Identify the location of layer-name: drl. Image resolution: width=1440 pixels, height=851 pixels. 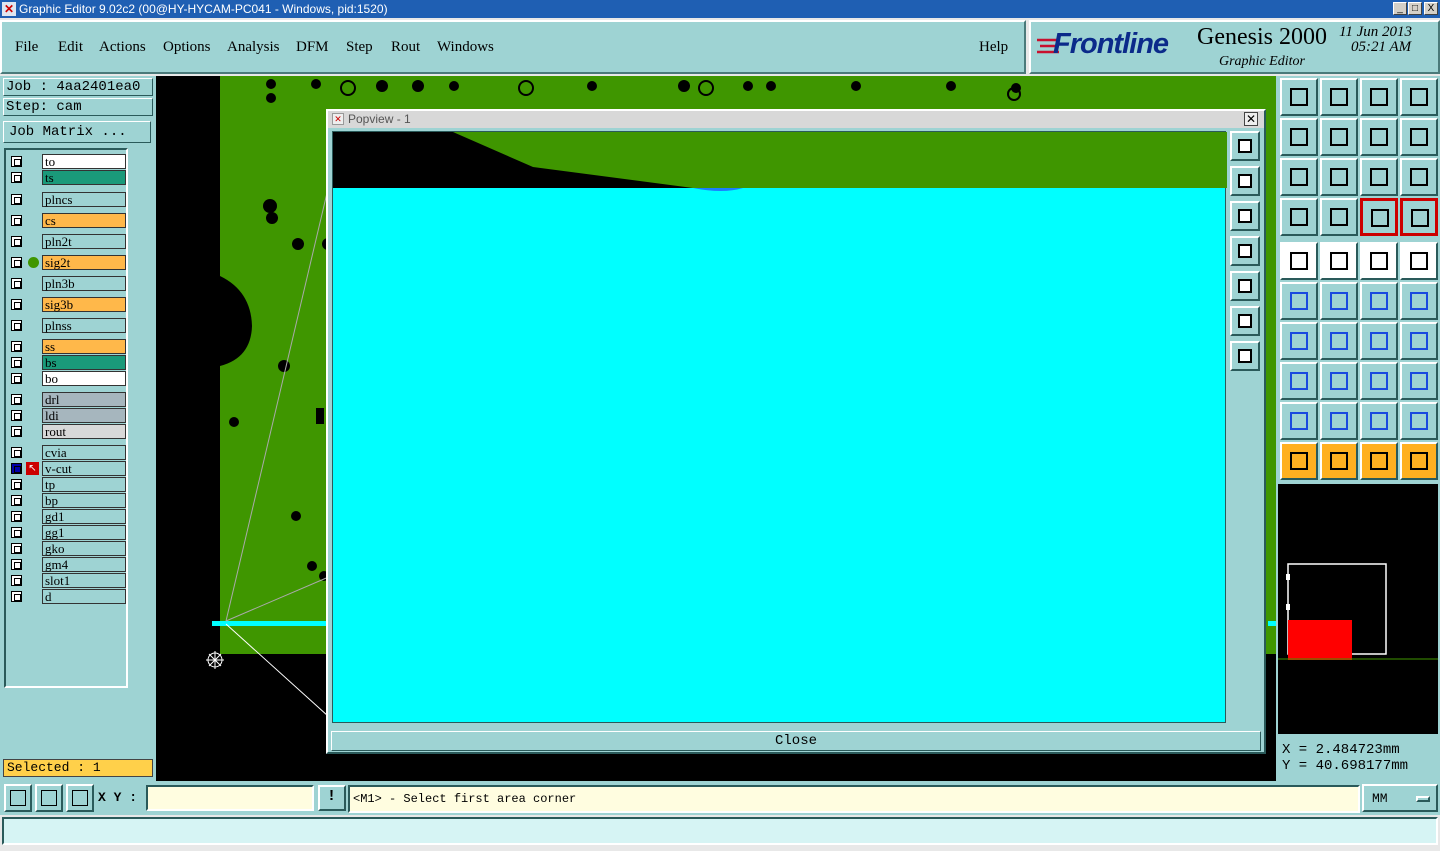
(84, 399).